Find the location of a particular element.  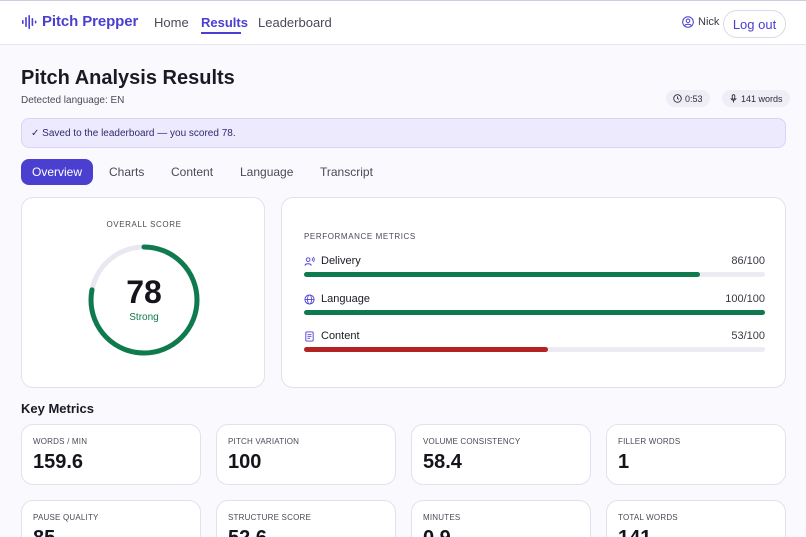

metric-card-label: FILLER WORDS is located at coordinates (649, 441).